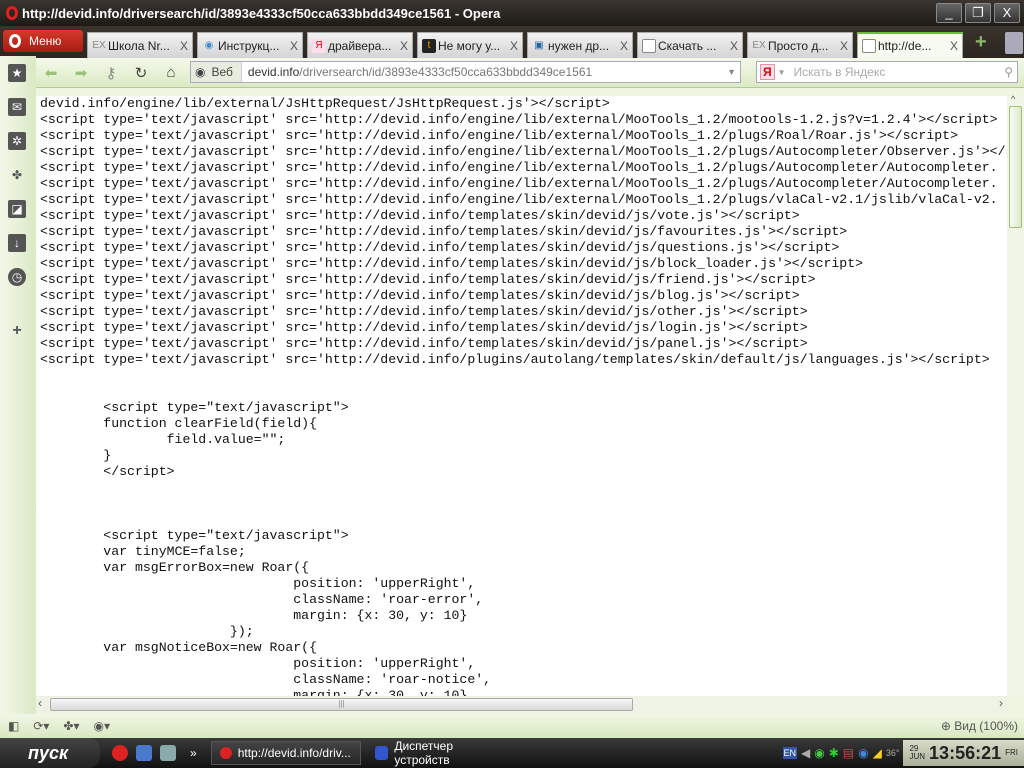  Describe the element at coordinates (18, 386) in the screenshot. I see `side-panel: ★ ✉ ✲ ✤ ◪ ↓ ◷ +` at that location.